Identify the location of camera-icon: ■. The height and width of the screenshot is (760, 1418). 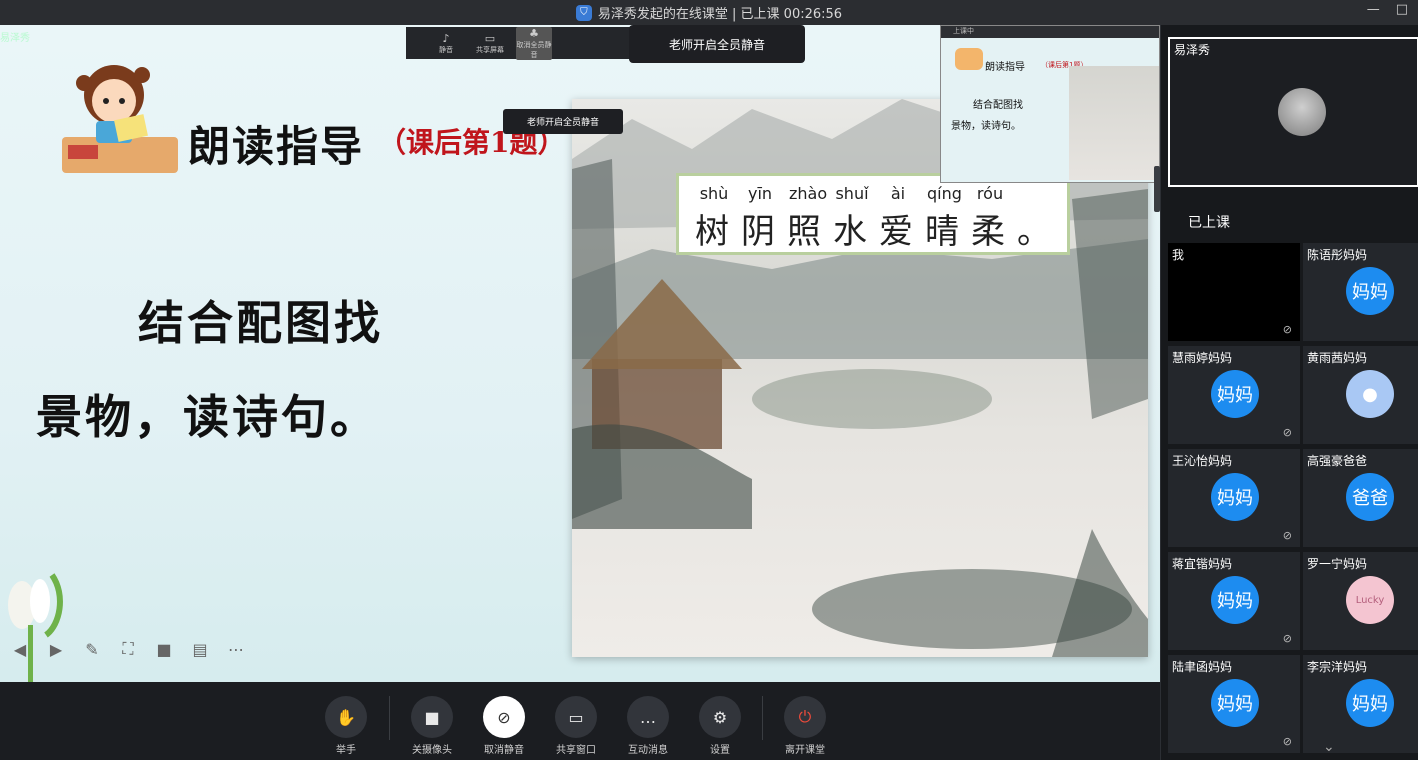
(432, 717).